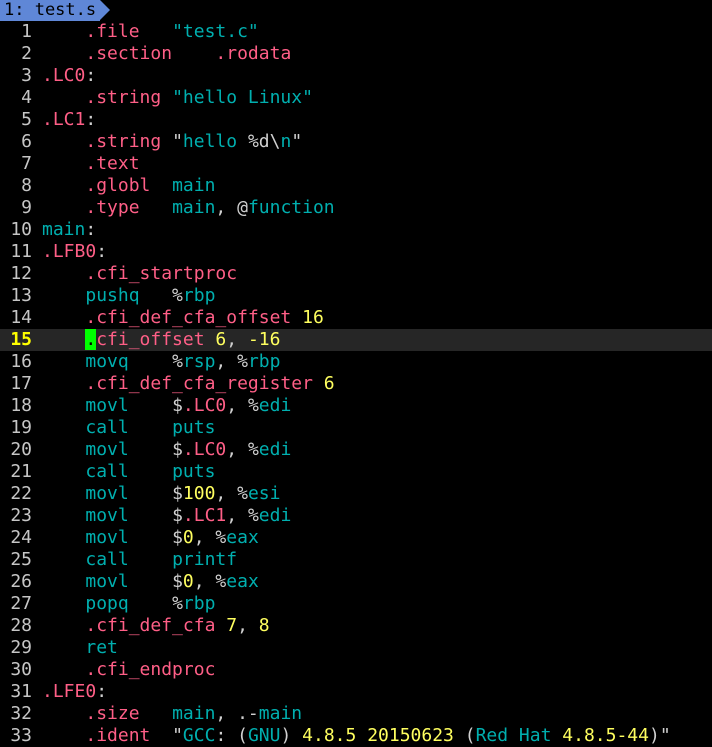  Describe the element at coordinates (356, 692) in the screenshot. I see `code-line: 31 .LFE0:` at that location.